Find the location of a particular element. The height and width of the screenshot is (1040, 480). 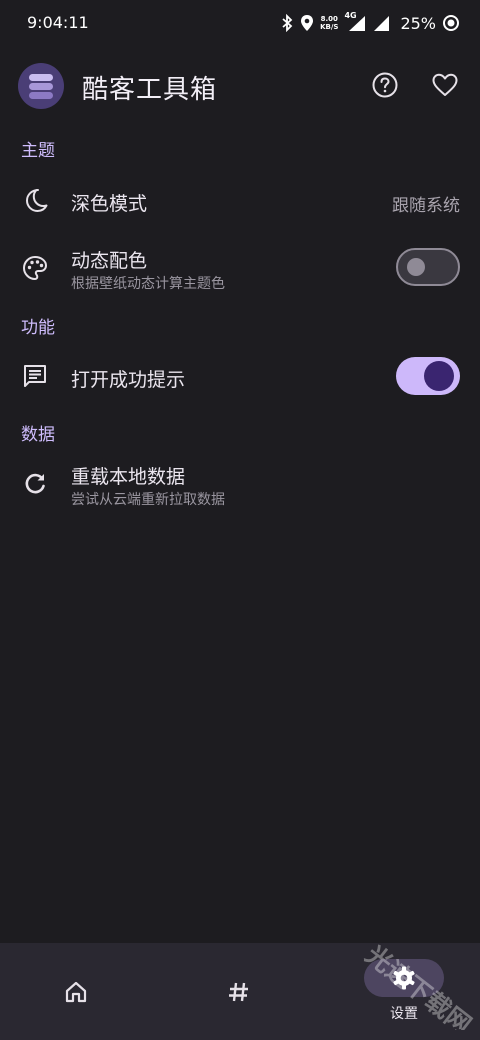

stack-logo-icon is located at coordinates (41, 86).